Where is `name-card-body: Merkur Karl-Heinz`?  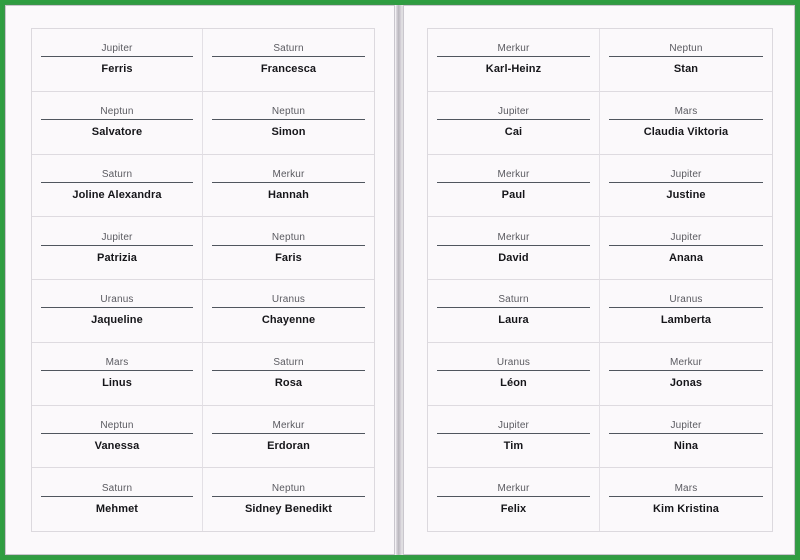 name-card-body: Merkur Karl-Heinz is located at coordinates (513, 59).